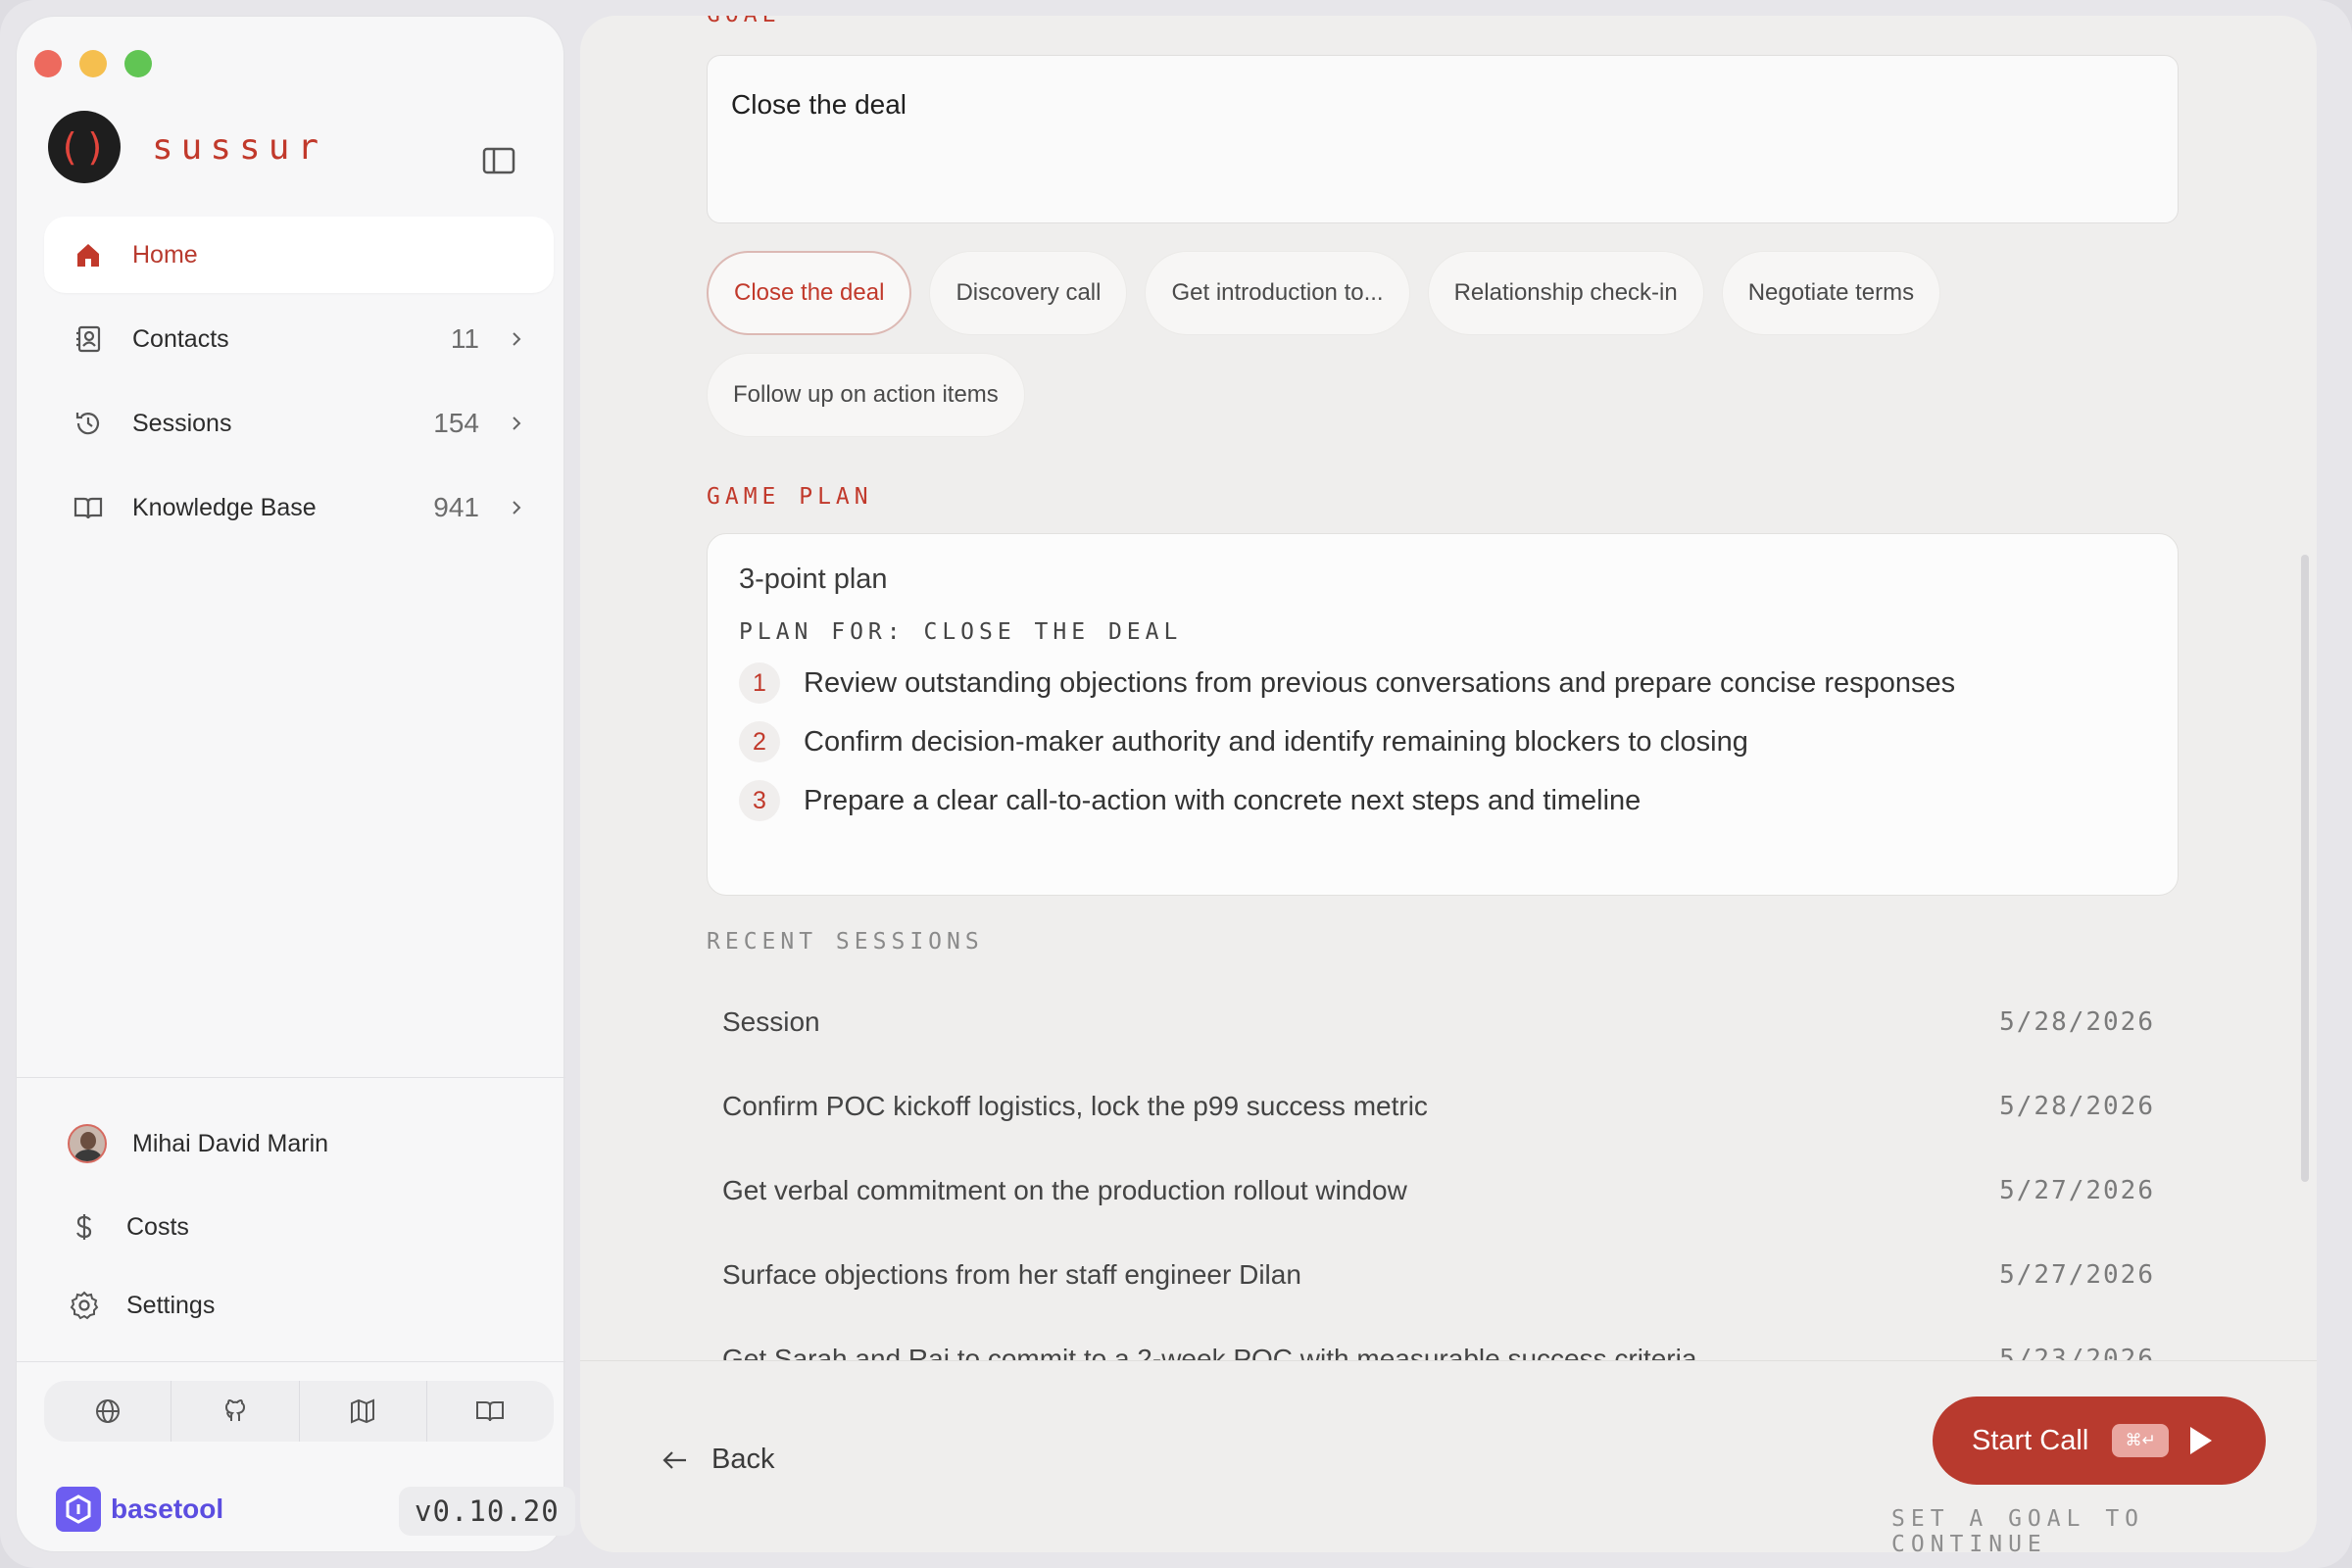 The width and height of the screenshot is (2352, 1568). What do you see at coordinates (2099, 1440) in the screenshot?
I see `start-call-button: Start Call ⌘↵` at bounding box center [2099, 1440].